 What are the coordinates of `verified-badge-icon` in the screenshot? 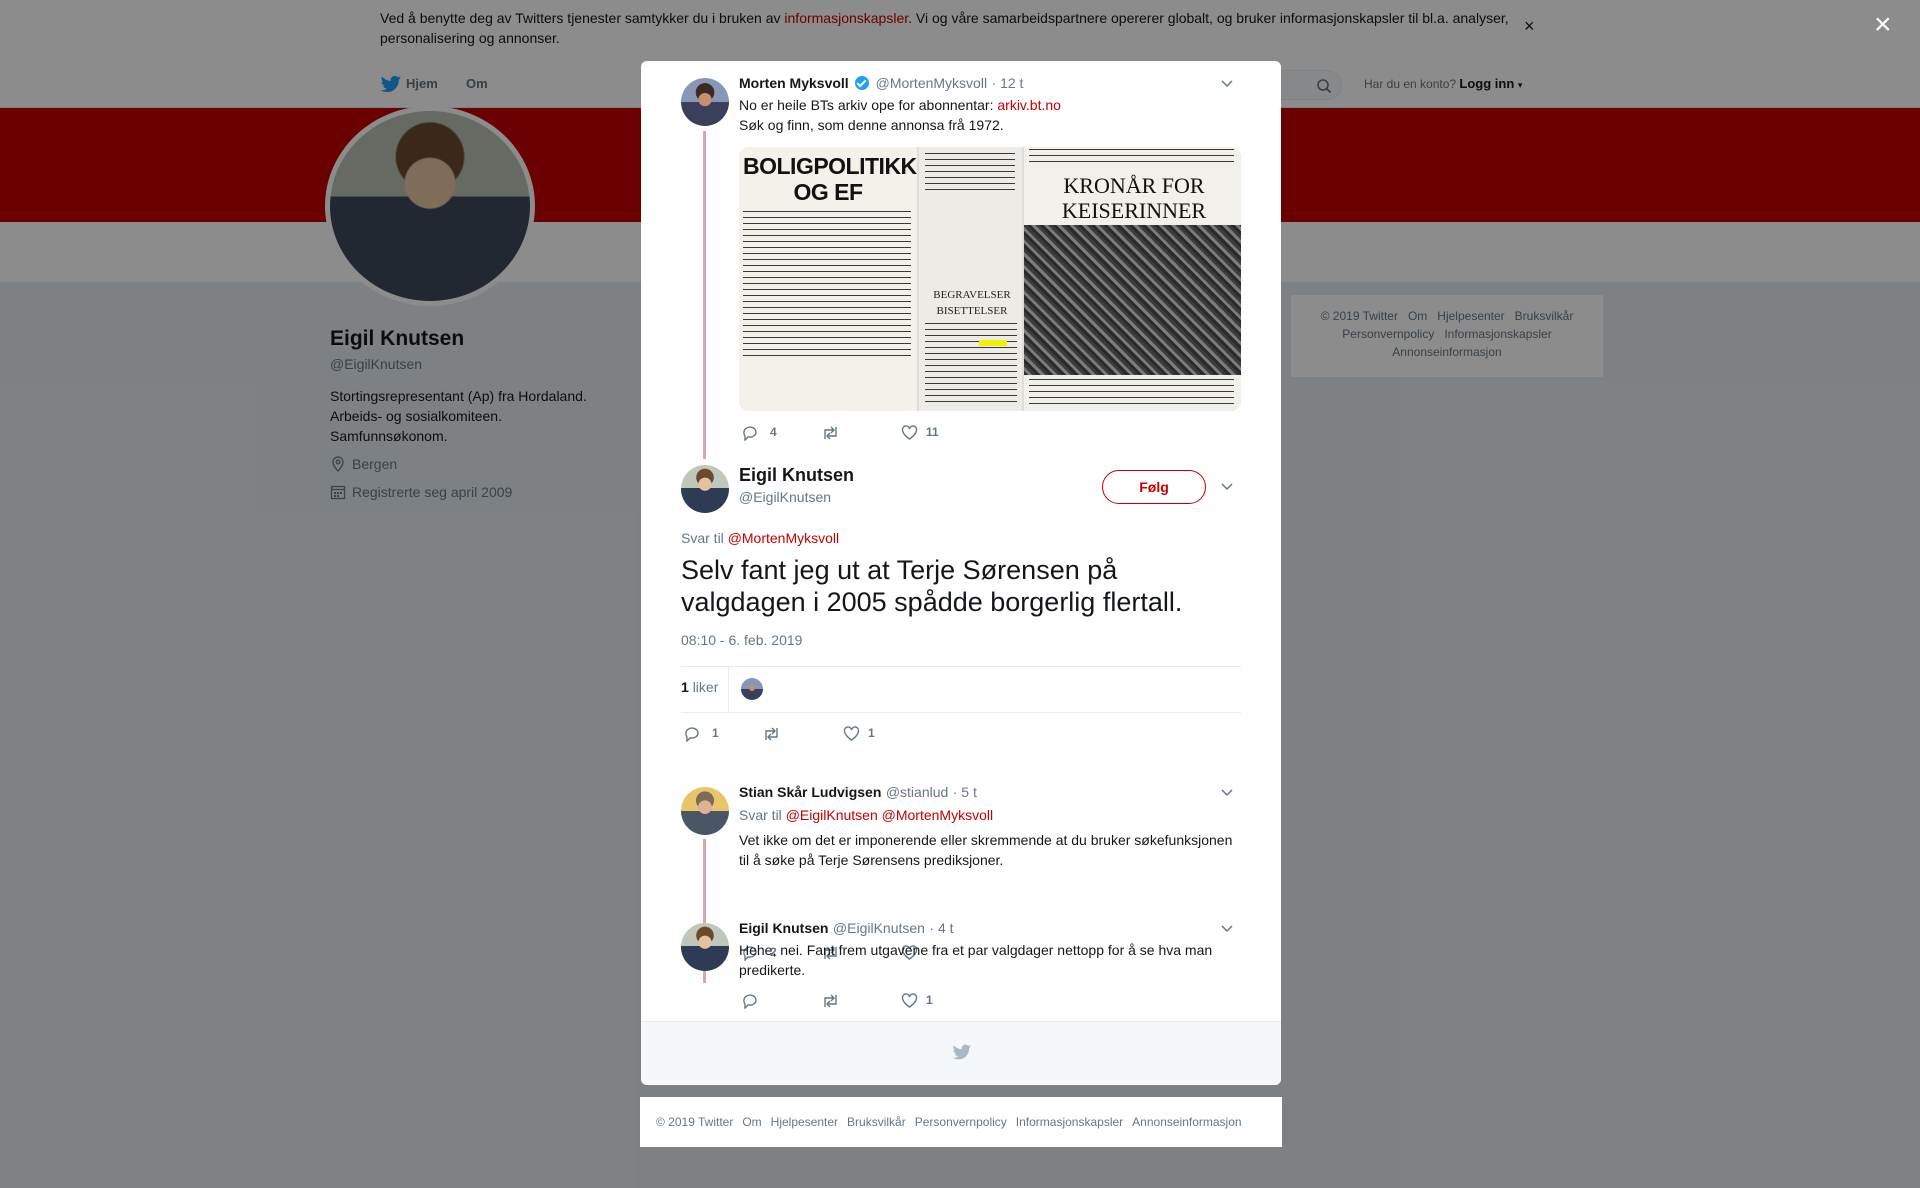 It's located at (862, 83).